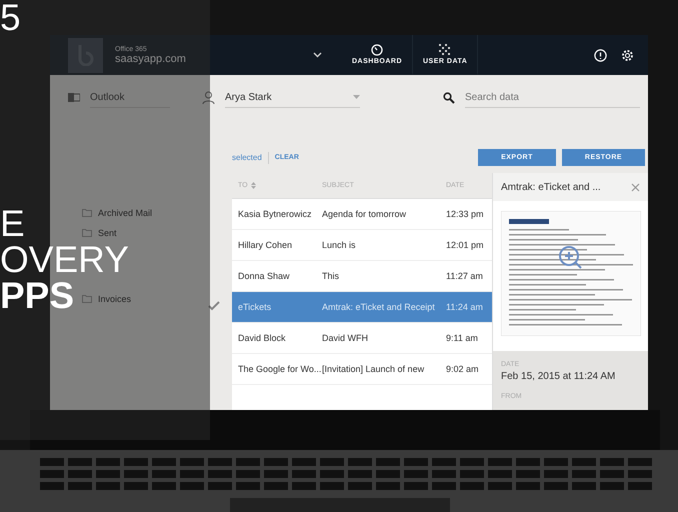 Image resolution: width=678 pixels, height=512 pixels. I want to click on grid-icon, so click(445, 50).